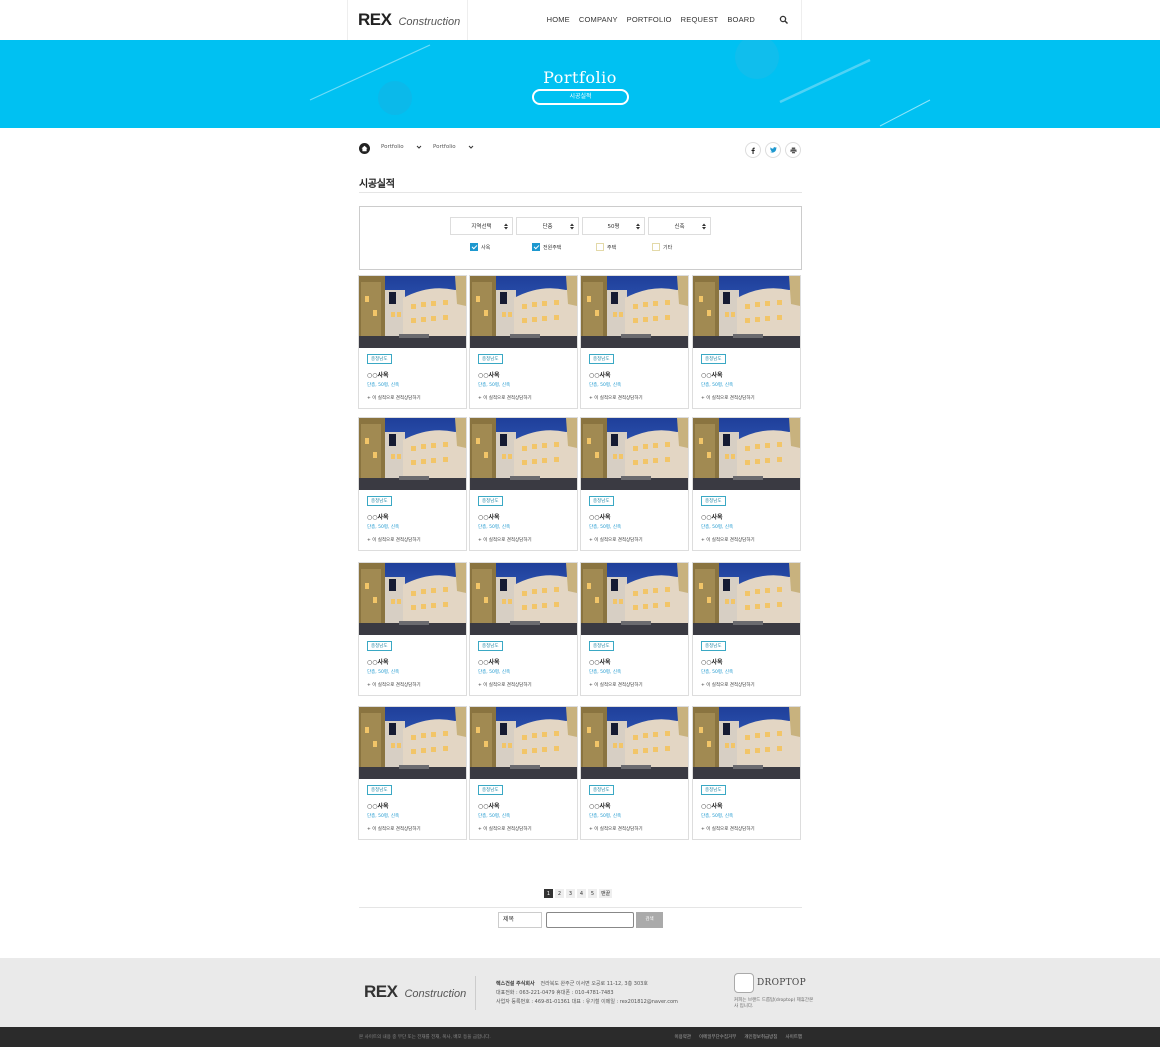  I want to click on checkbox-house, so click(600, 247).